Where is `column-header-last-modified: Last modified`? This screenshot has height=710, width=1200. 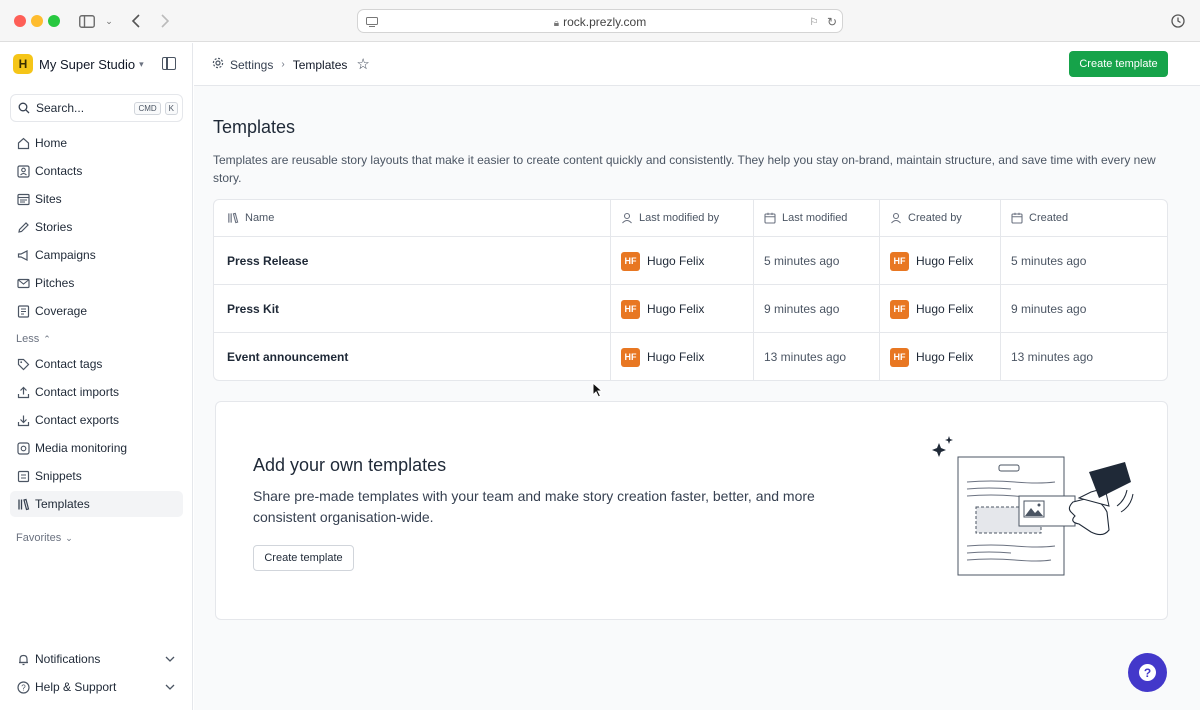 column-header-last-modified: Last modified is located at coordinates (805, 218).